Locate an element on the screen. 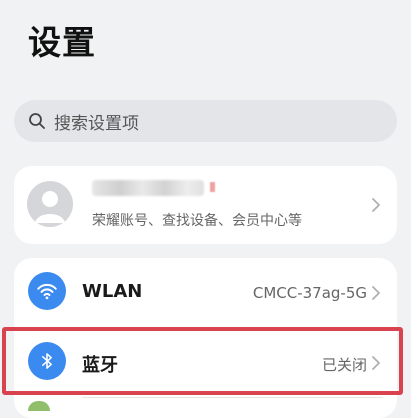 Image resolution: width=411 pixels, height=418 pixels. wlan-label: WLAN is located at coordinates (112, 291).